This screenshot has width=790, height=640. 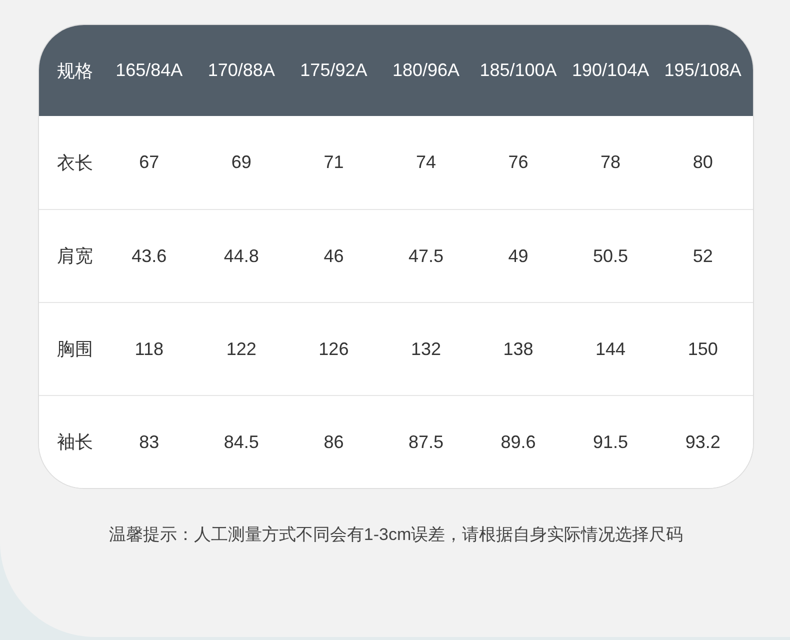 What do you see at coordinates (426, 256) in the screenshot?
I see `table-cell-text: 47.5` at bounding box center [426, 256].